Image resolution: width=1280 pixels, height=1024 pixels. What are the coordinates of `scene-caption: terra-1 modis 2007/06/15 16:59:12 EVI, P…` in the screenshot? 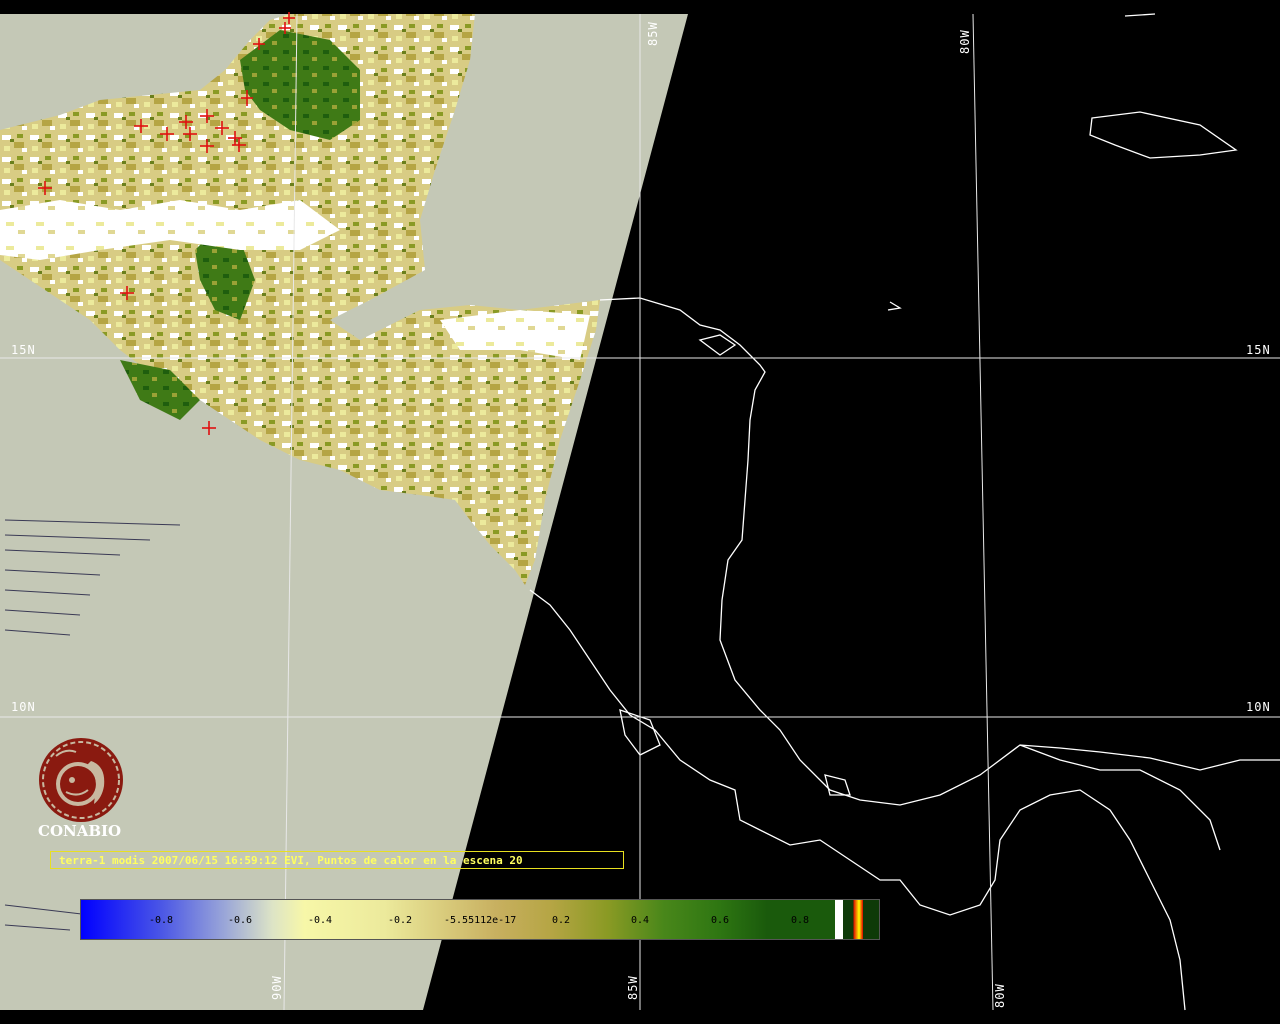 It's located at (337, 860).